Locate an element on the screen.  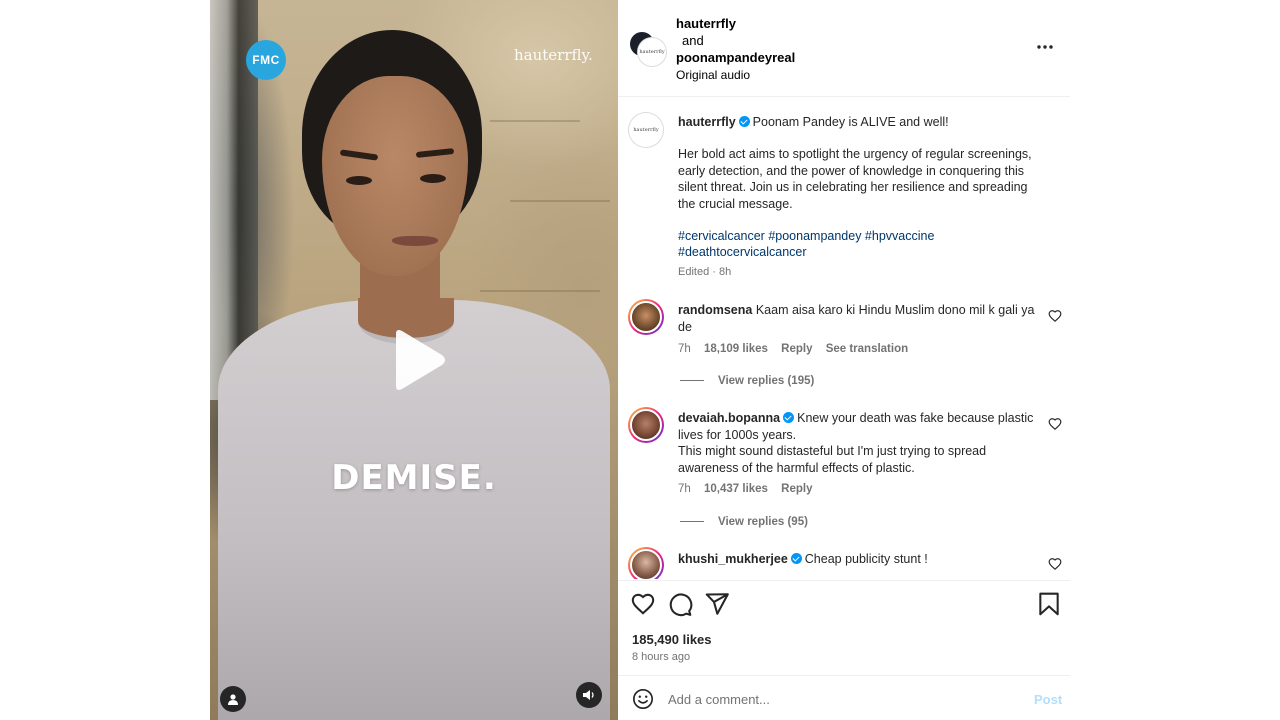
emoji-button is located at coordinates (643, 699).